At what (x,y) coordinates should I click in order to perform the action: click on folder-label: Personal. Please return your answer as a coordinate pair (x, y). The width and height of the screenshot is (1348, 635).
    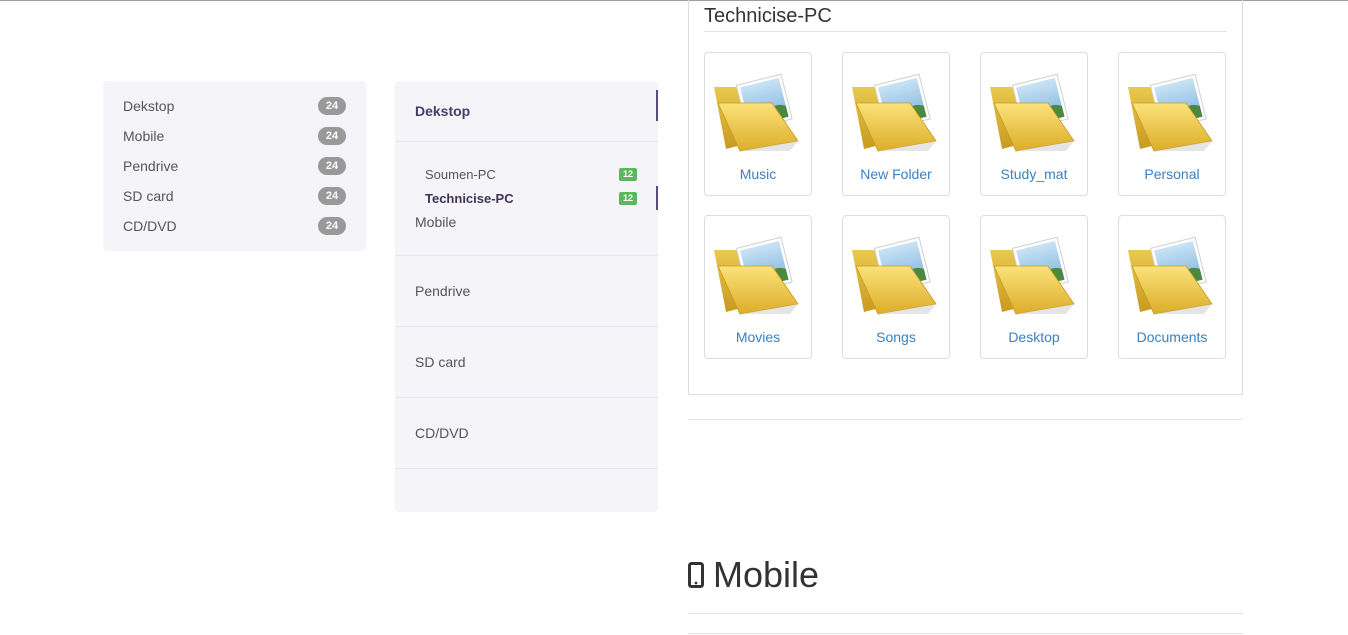
    Looking at the image, I should click on (1172, 174).